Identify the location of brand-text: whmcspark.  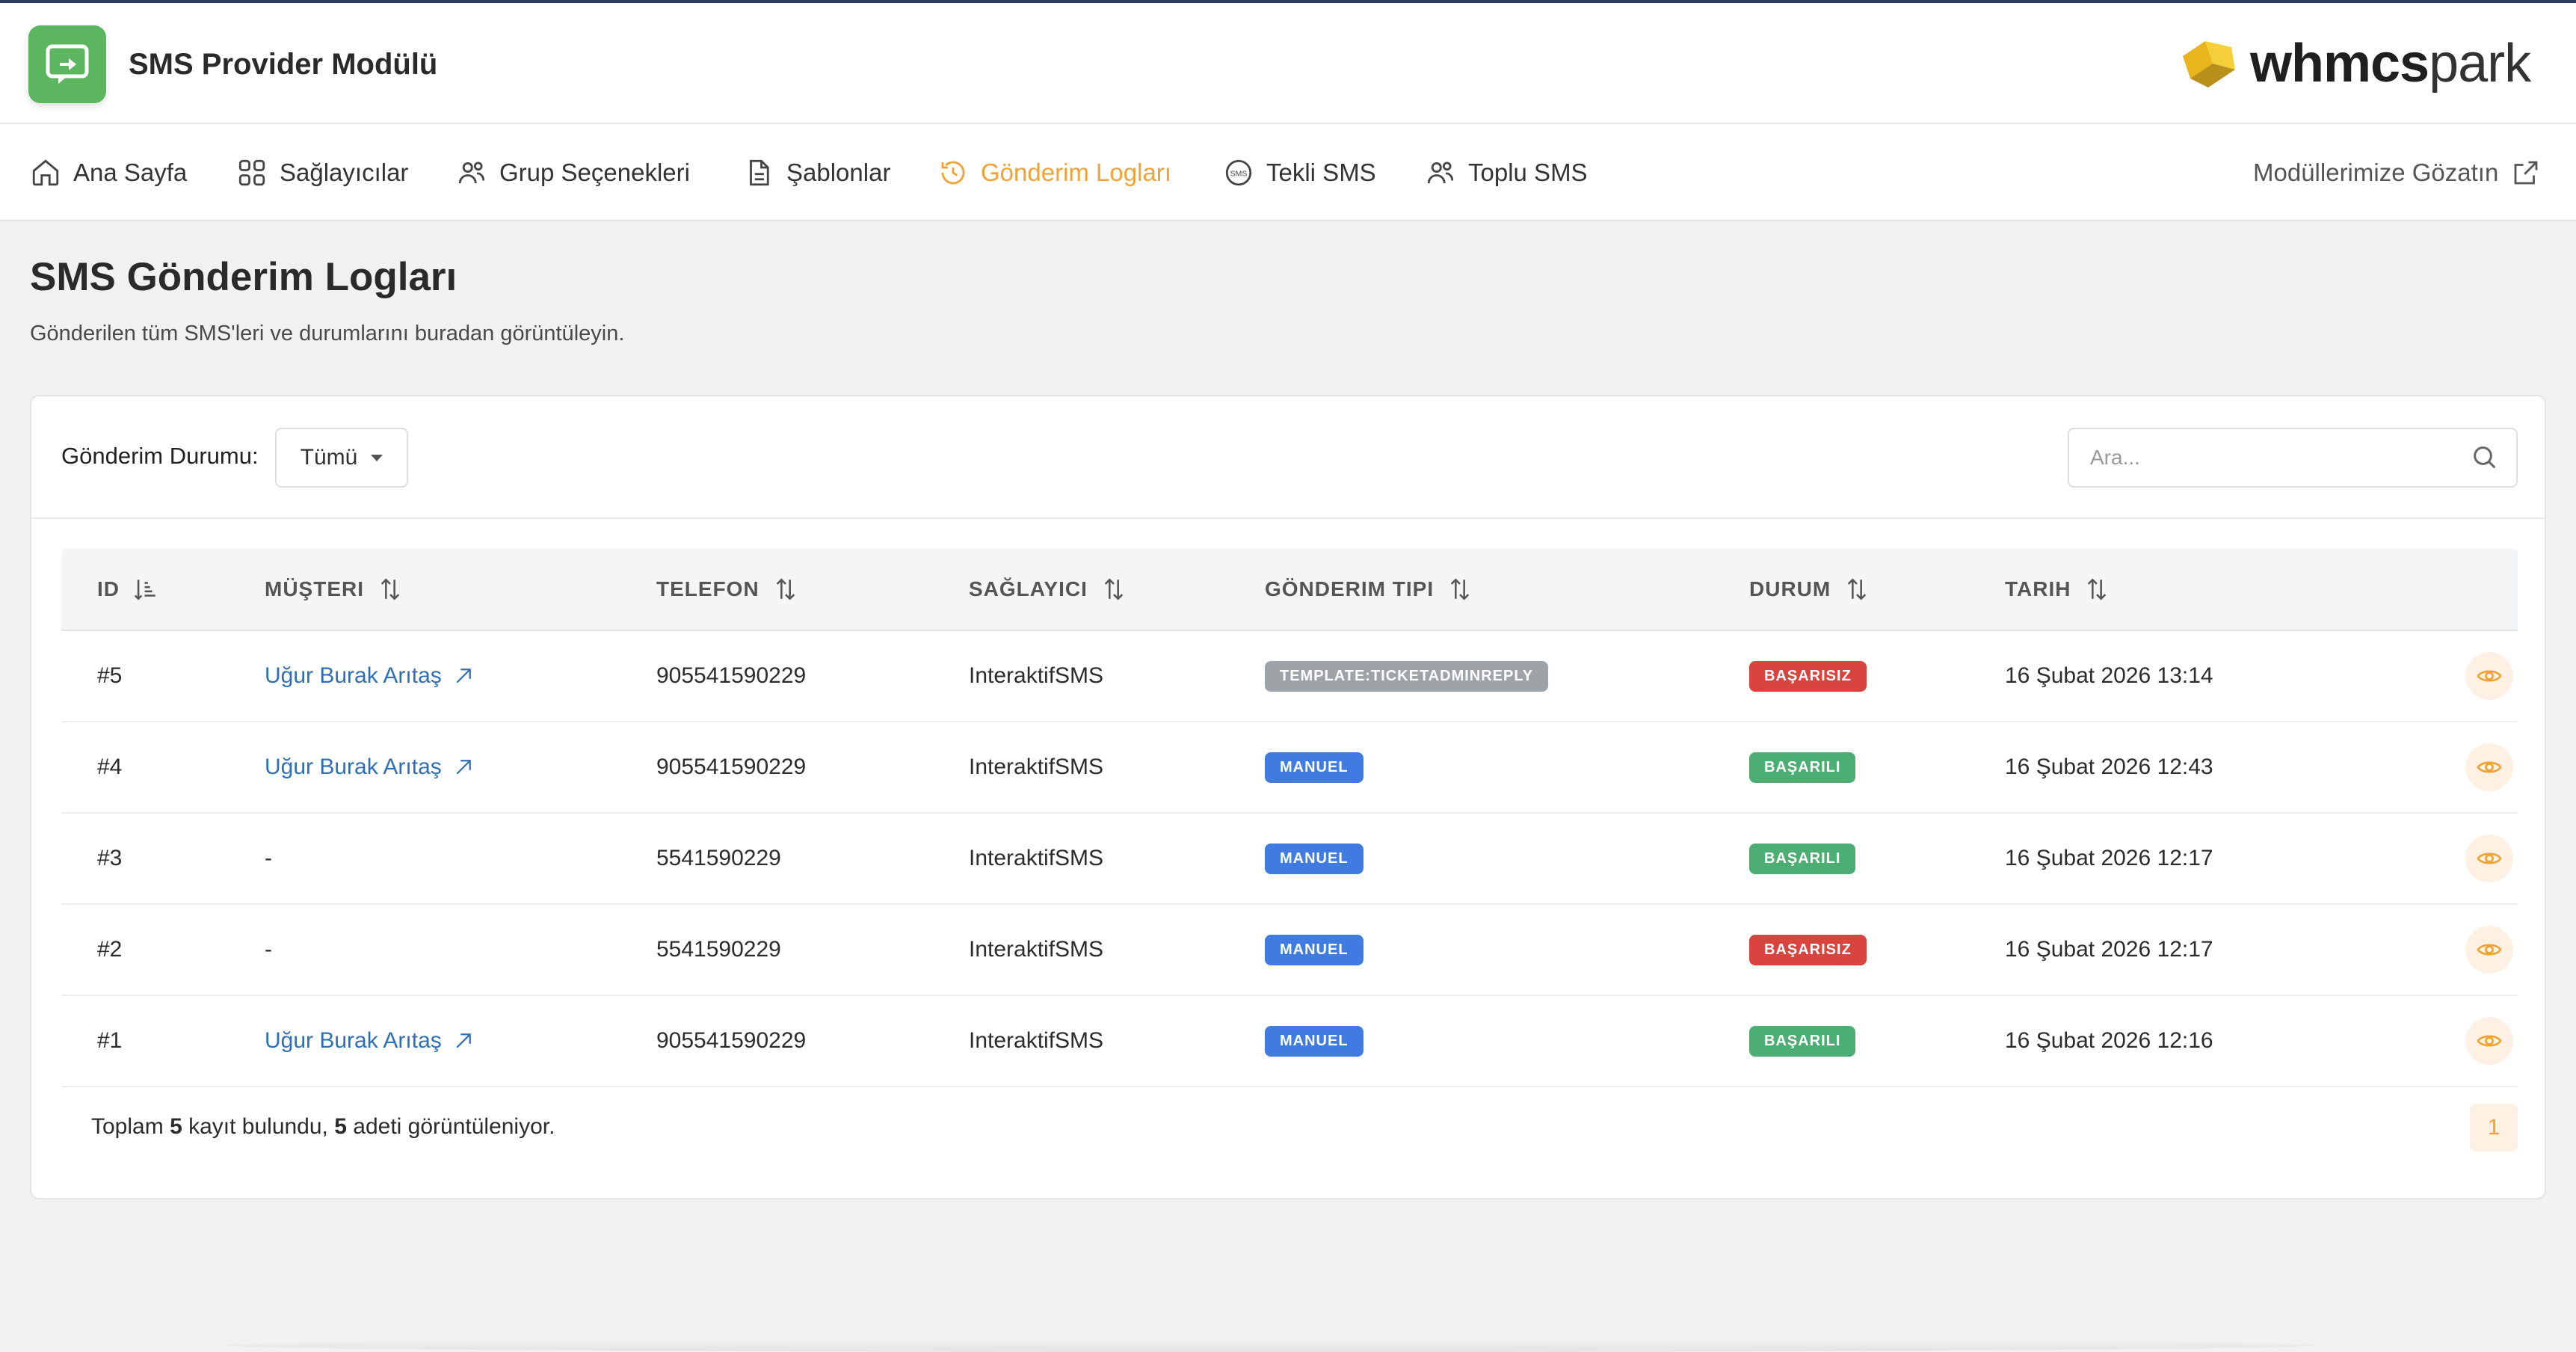
(2390, 63).